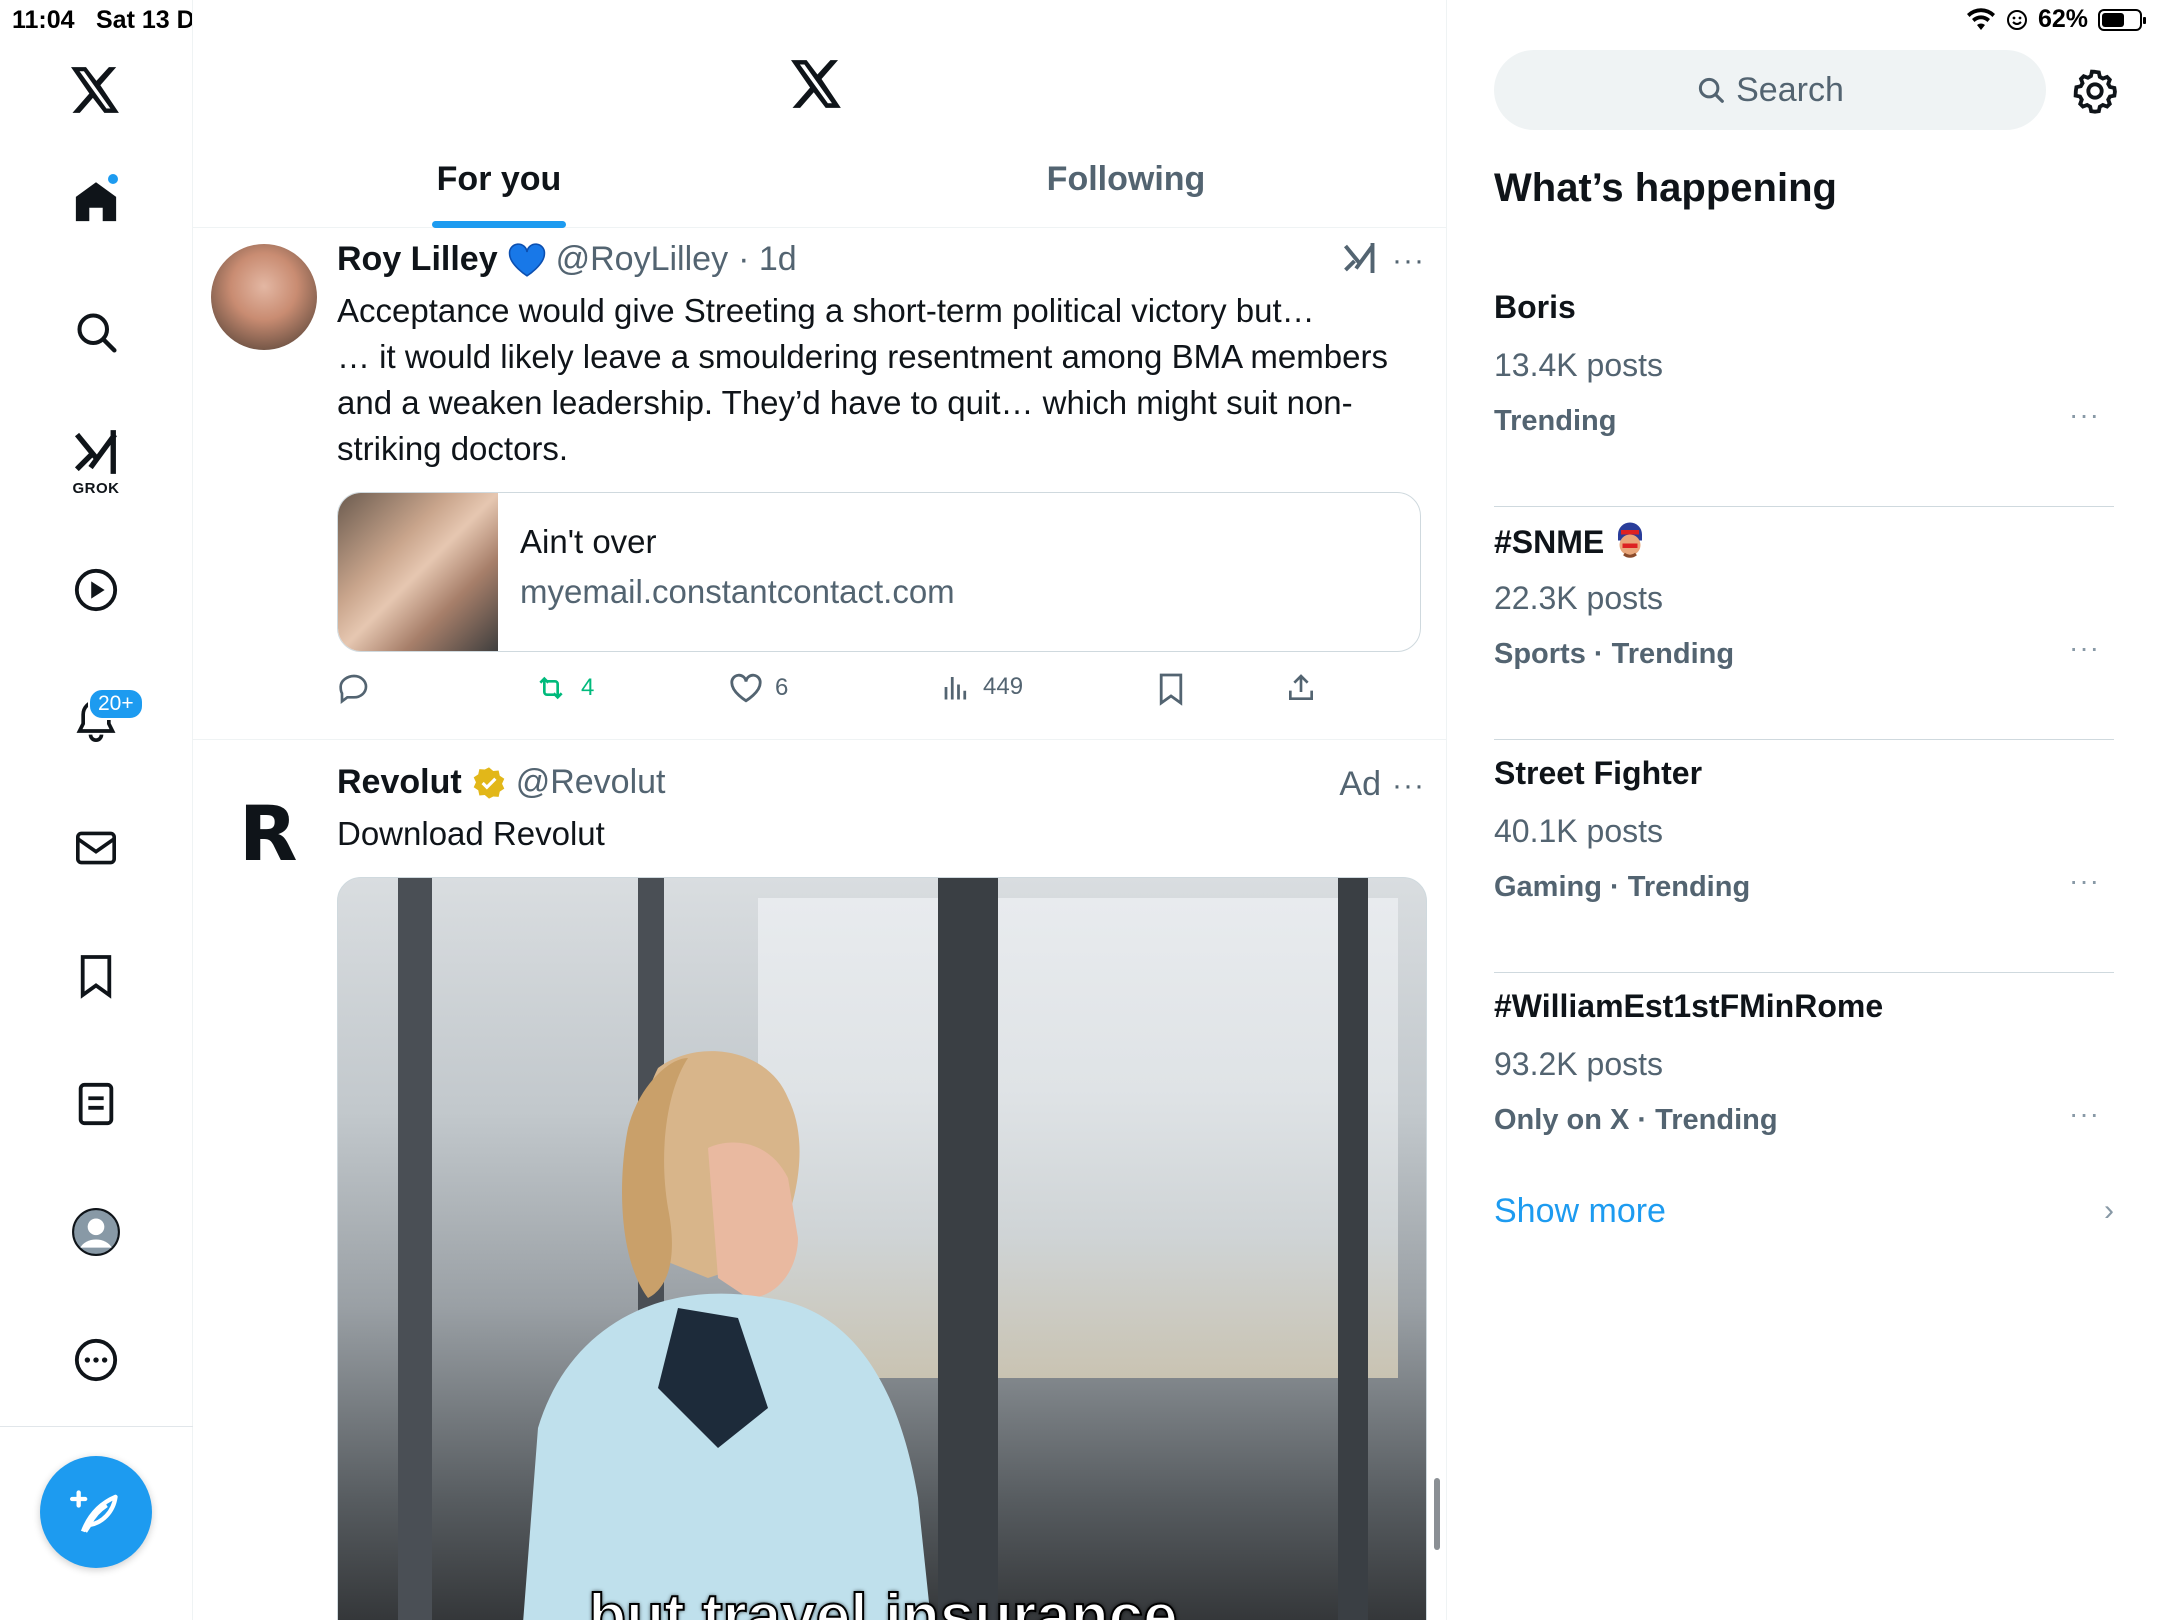 The height and width of the screenshot is (1620, 2160). Describe the element at coordinates (955, 688) in the screenshot. I see `views-chart-icon` at that location.